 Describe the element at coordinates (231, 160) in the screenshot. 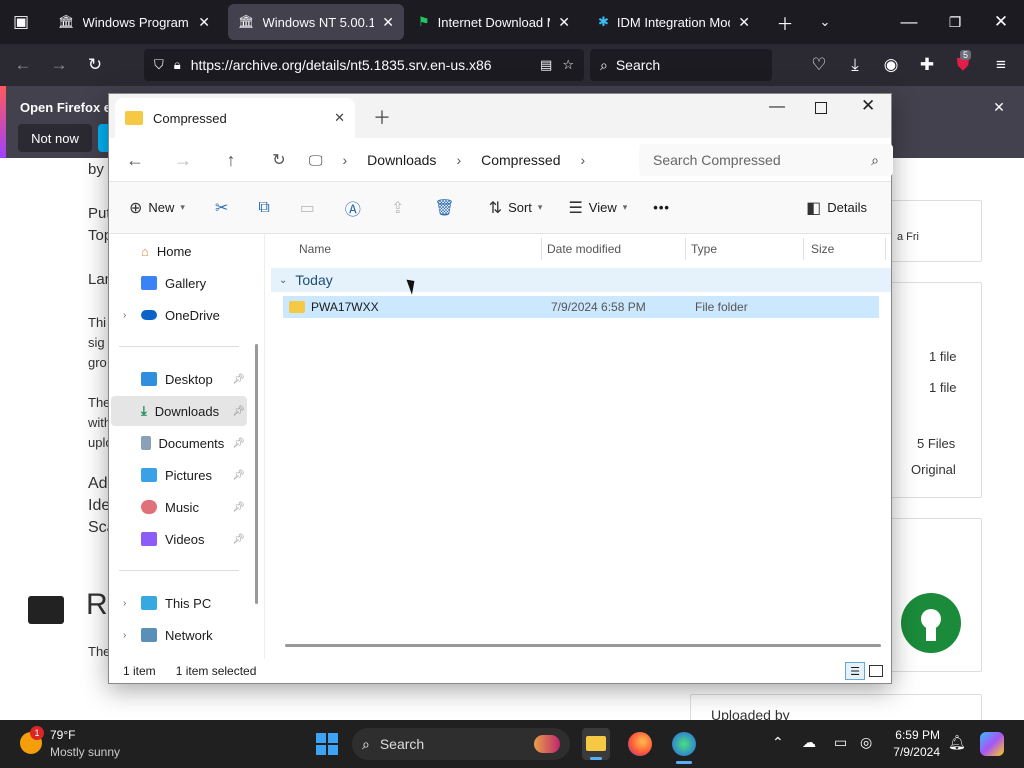

I see `up-icon: ↑` at that location.